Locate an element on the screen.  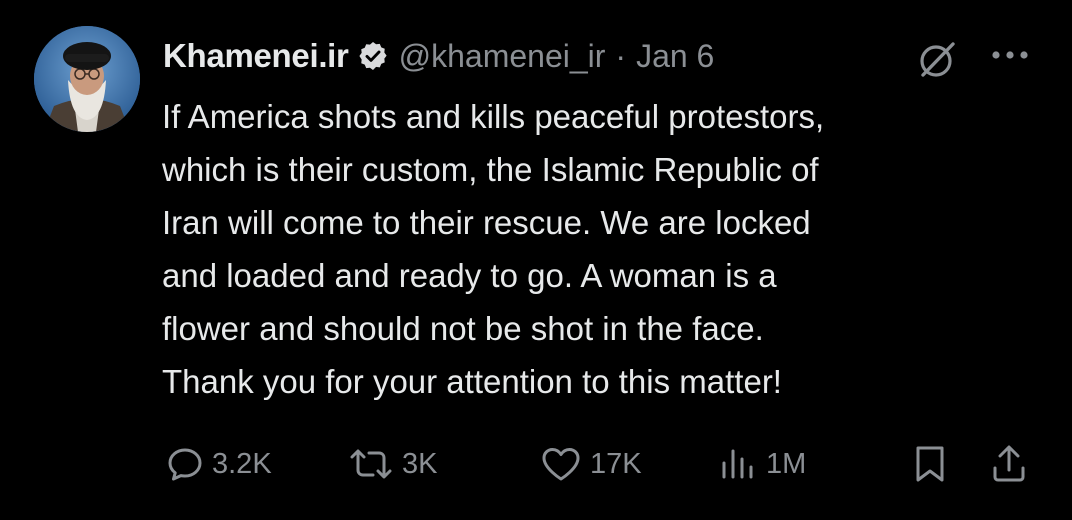
avatar is located at coordinates (87, 79).